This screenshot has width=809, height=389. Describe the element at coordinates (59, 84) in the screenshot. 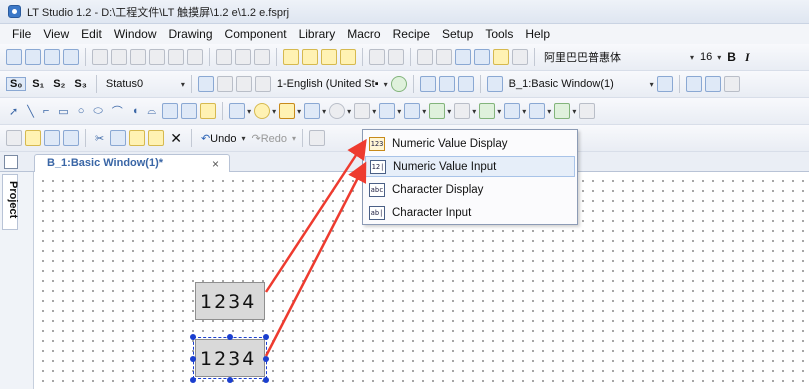

I see `state-s2-button: S₂` at that location.